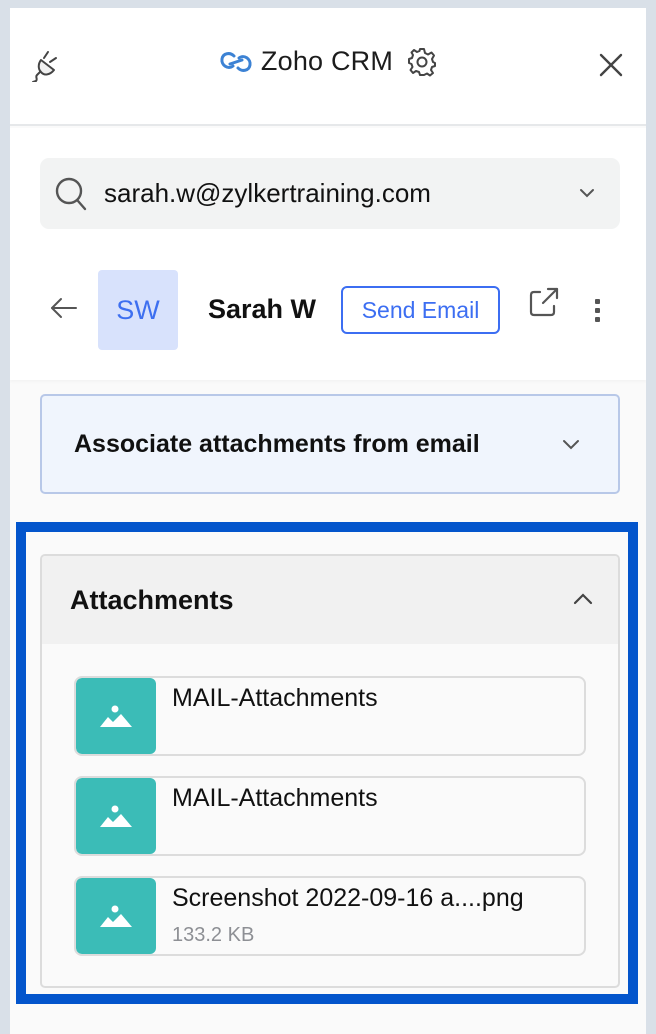  What do you see at coordinates (71, 193) in the screenshot?
I see `search-icon` at bounding box center [71, 193].